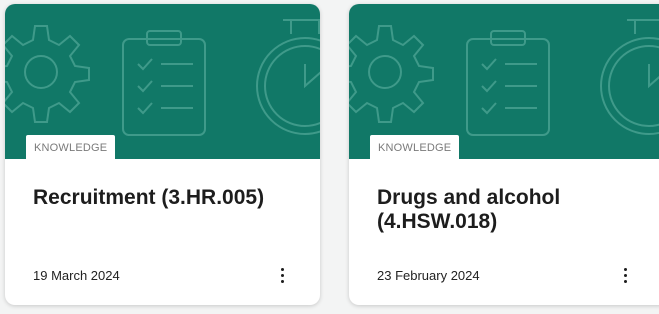 This screenshot has width=659, height=314. Describe the element at coordinates (76, 275) in the screenshot. I see `card-date: 19 March 2024` at that location.